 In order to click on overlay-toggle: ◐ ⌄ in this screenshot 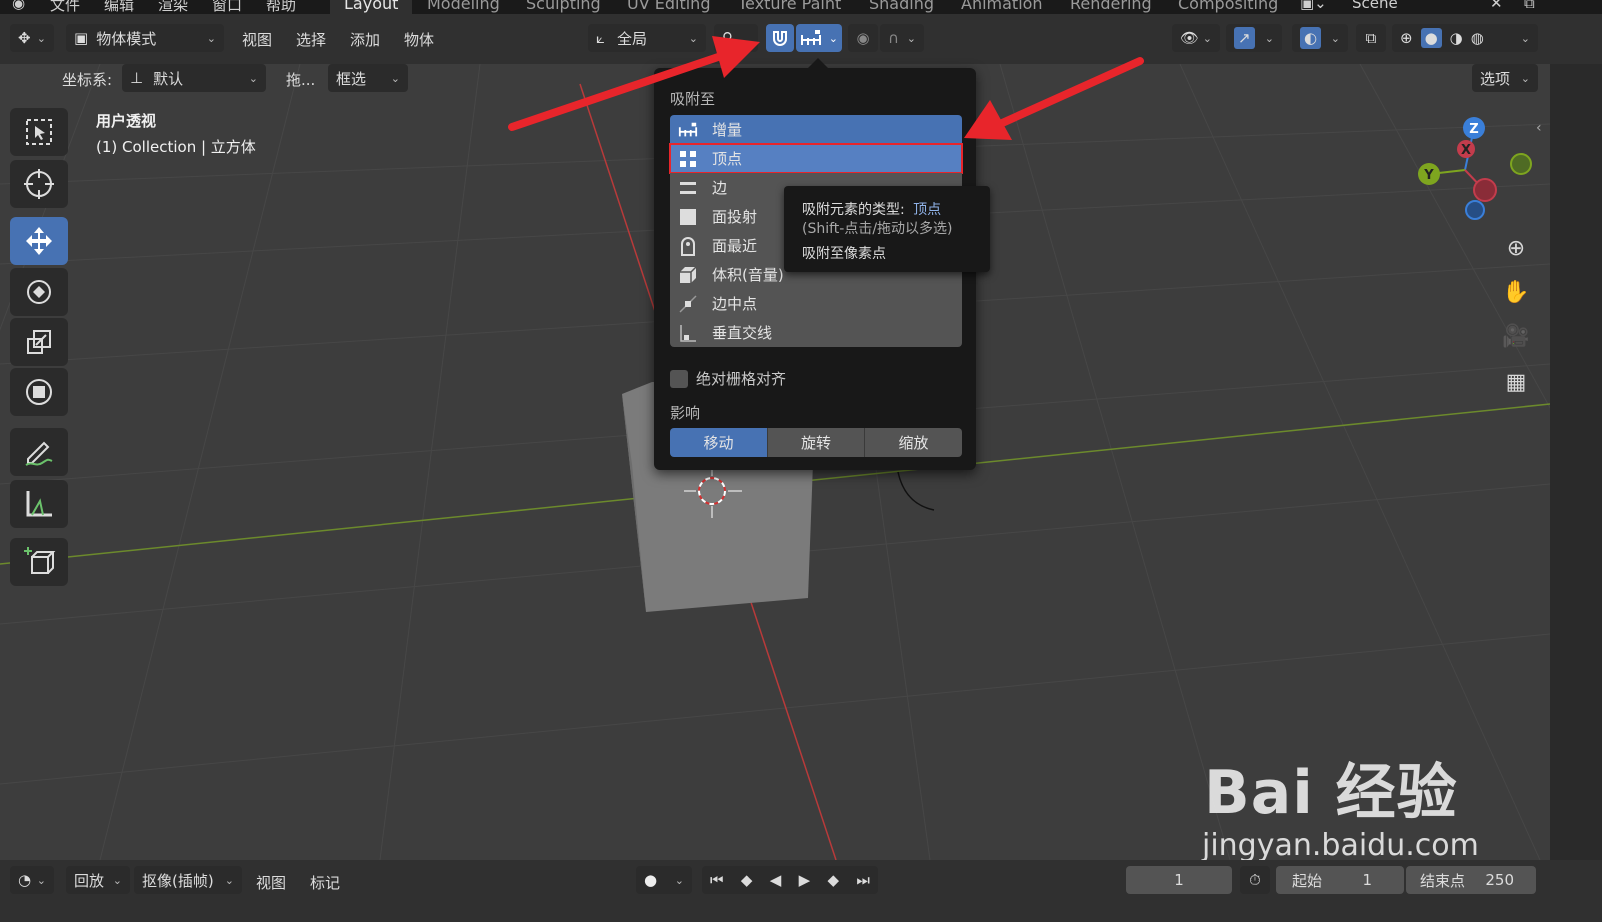, I will do `click(1320, 38)`.